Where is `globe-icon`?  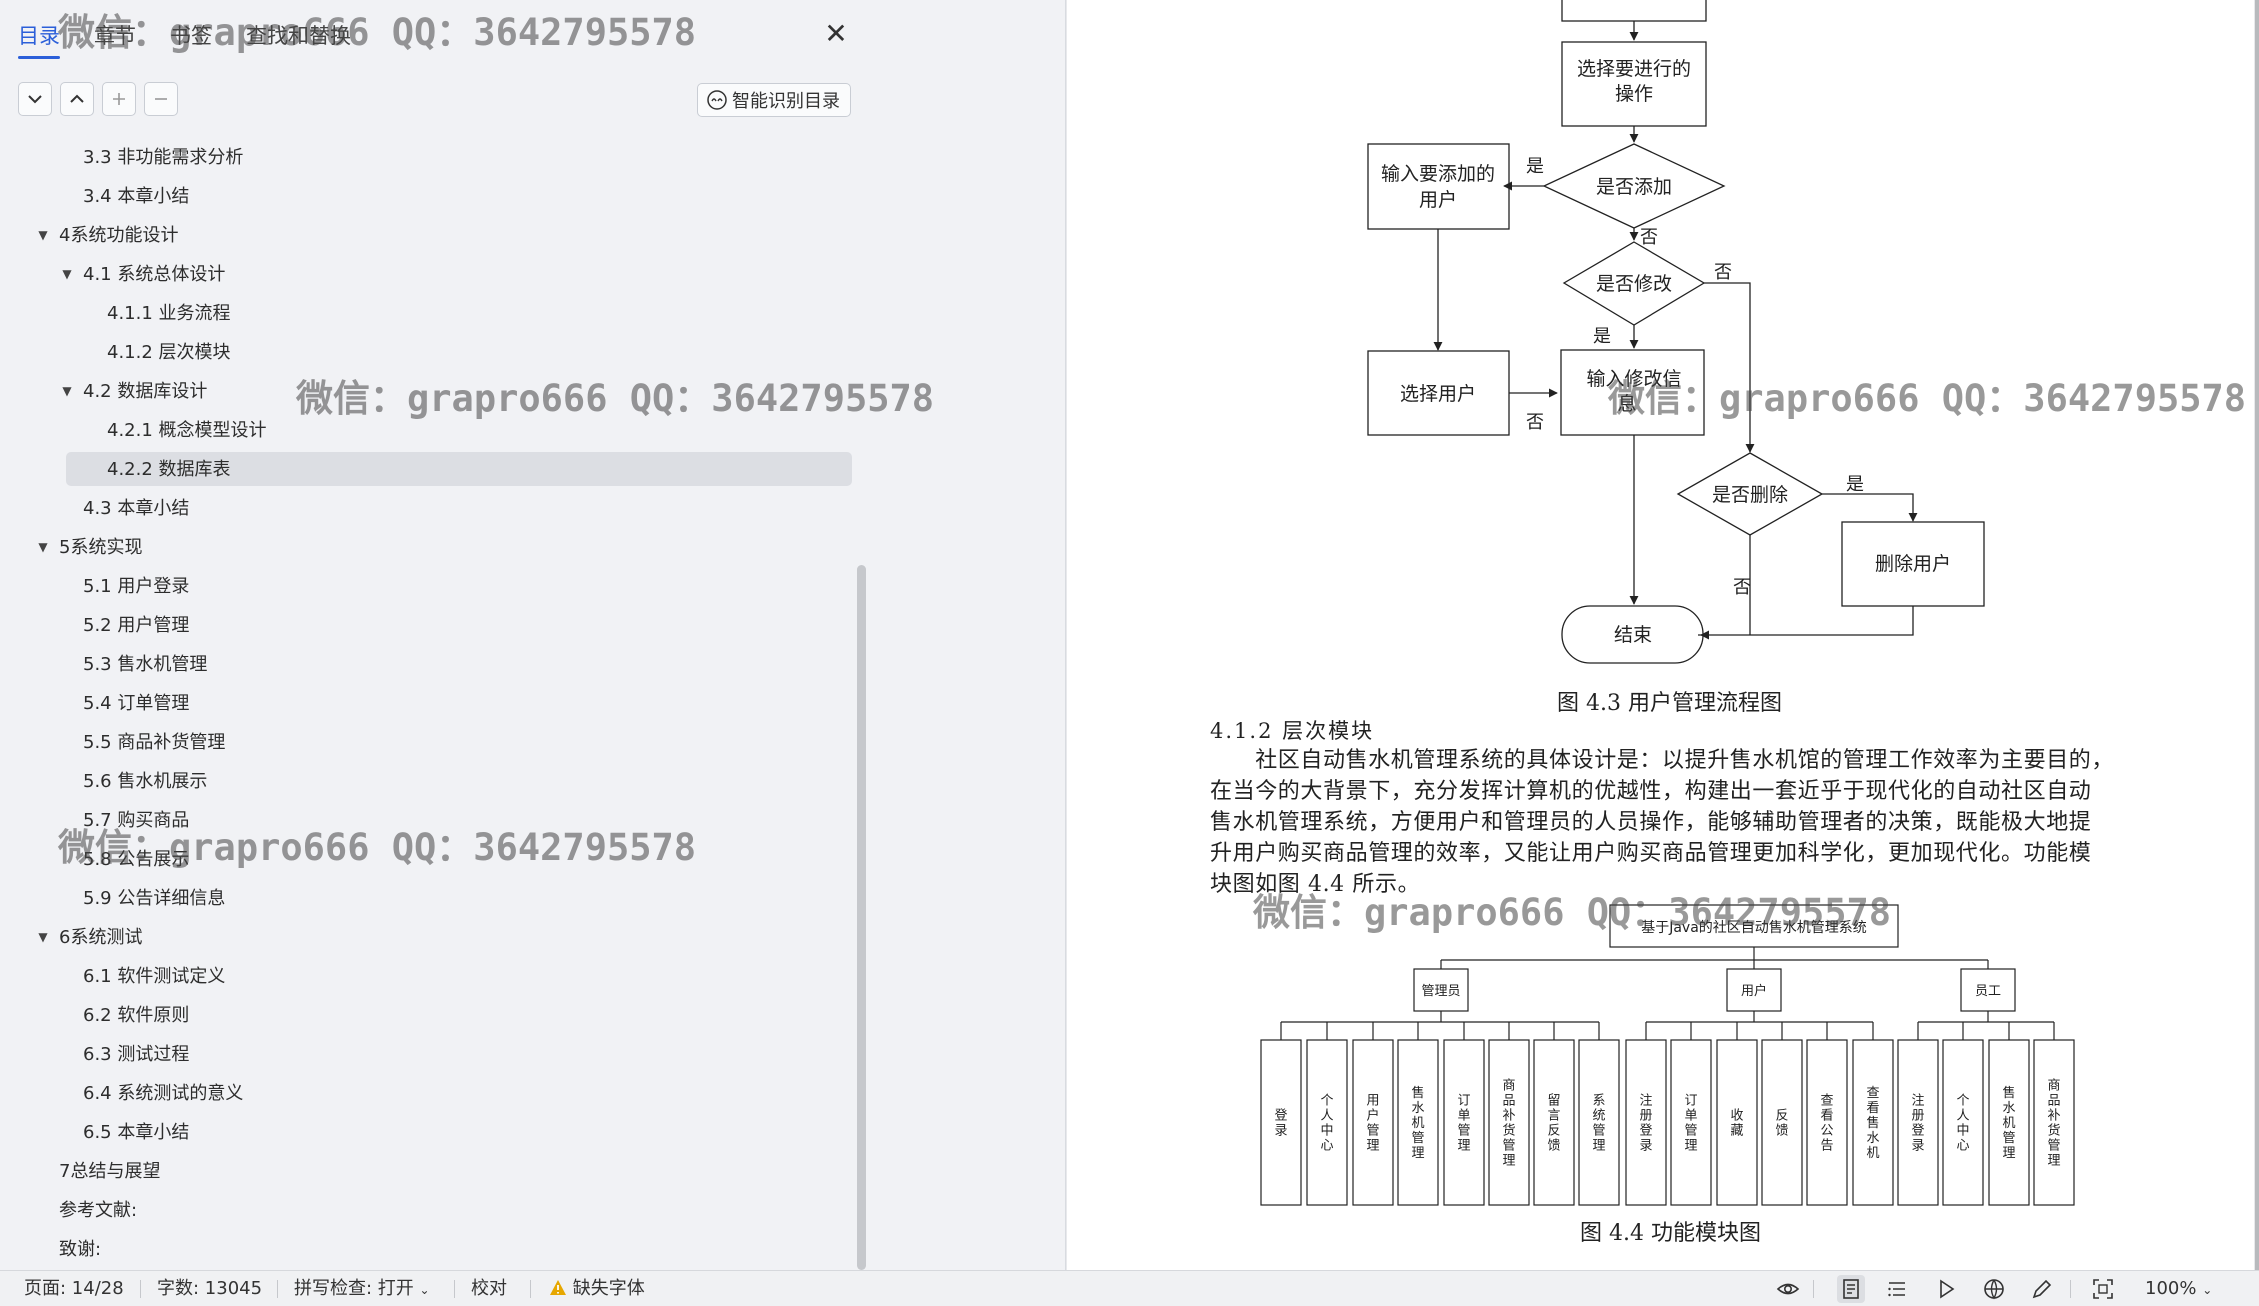 globe-icon is located at coordinates (1994, 1289).